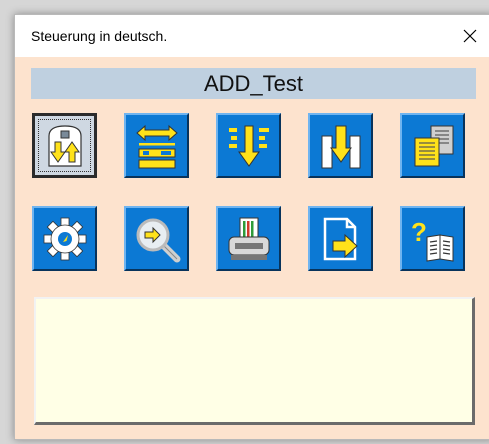  What do you see at coordinates (252, 36) in the screenshot?
I see `title-bar: Steuerung in deutsch.` at bounding box center [252, 36].